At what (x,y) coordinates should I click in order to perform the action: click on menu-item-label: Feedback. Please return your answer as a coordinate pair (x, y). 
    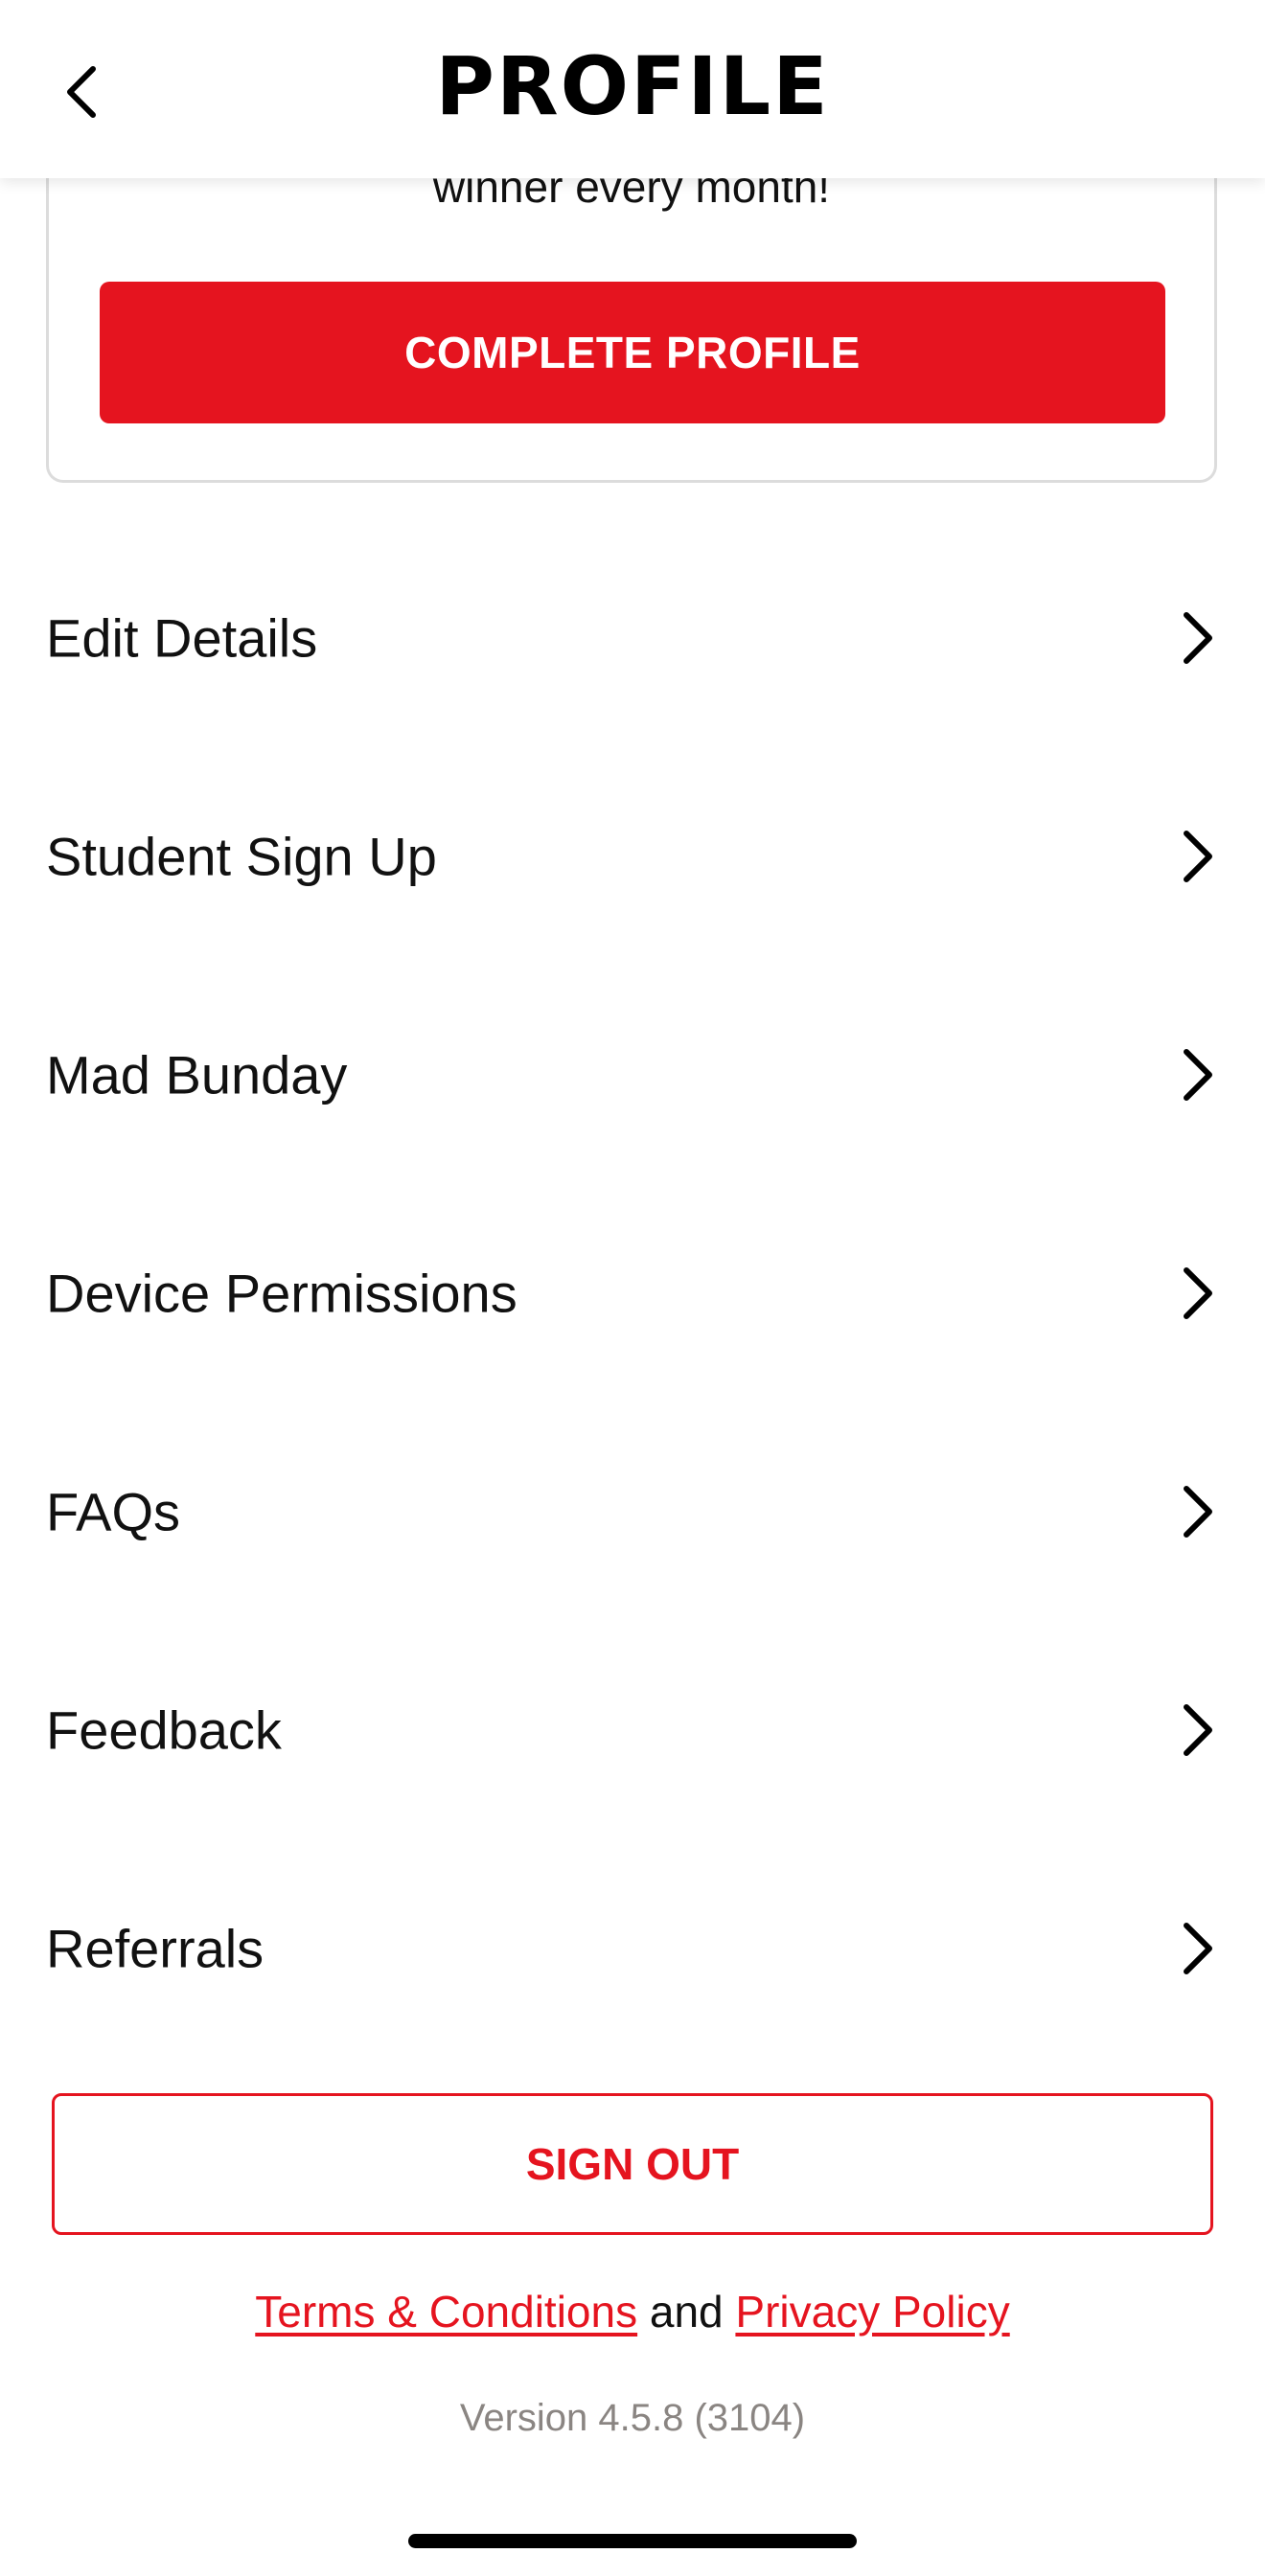
    Looking at the image, I should click on (164, 1730).